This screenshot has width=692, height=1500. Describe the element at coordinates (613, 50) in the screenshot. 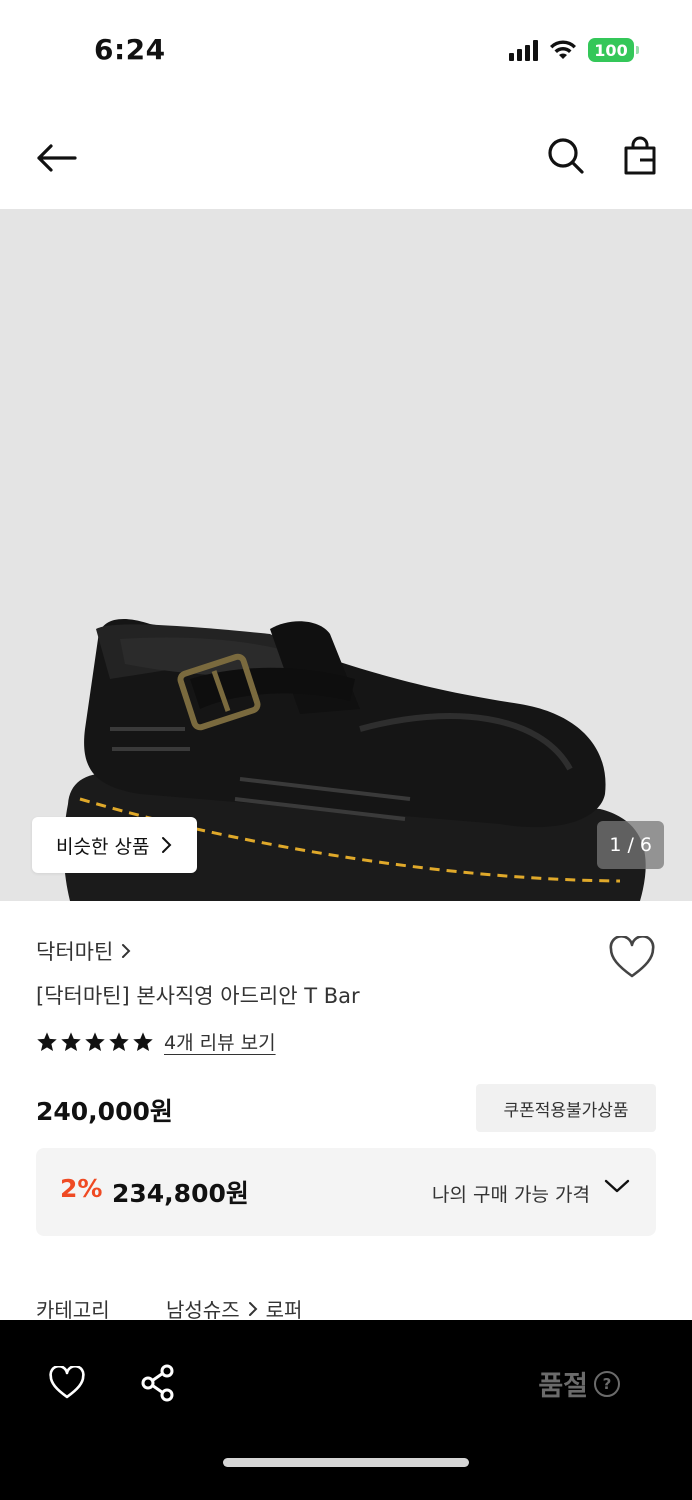

I see `battery-icon: 100` at that location.